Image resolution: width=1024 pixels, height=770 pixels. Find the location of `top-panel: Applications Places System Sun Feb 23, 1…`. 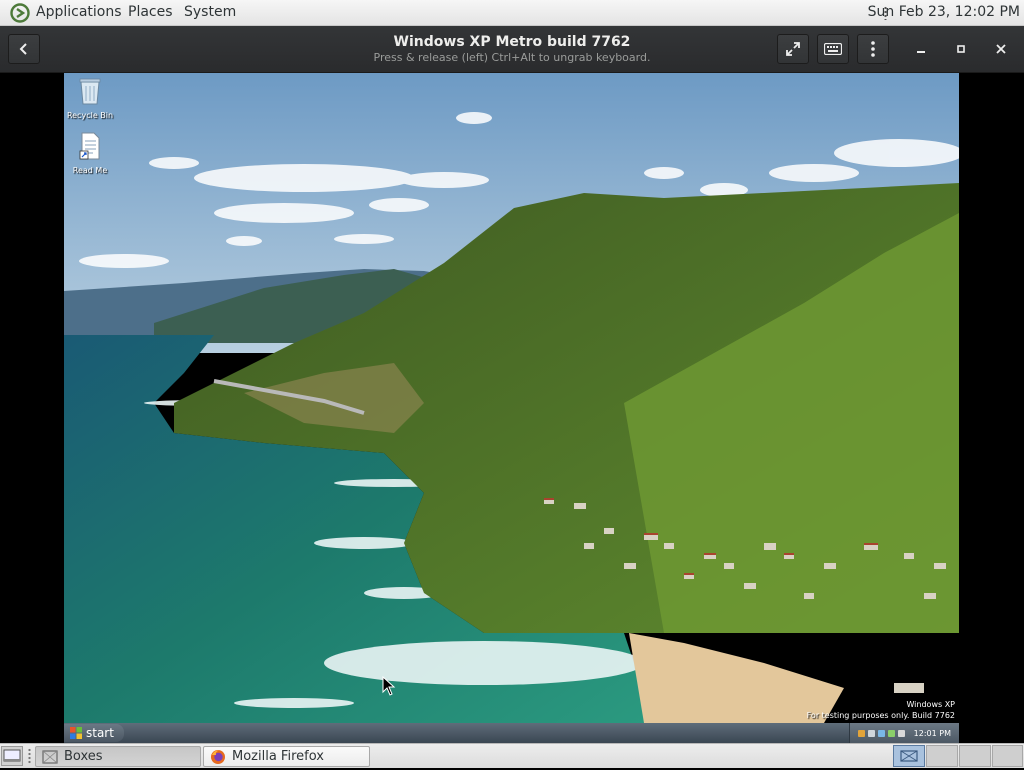

top-panel: Applications Places System Sun Feb 23, 1… is located at coordinates (512, 13).